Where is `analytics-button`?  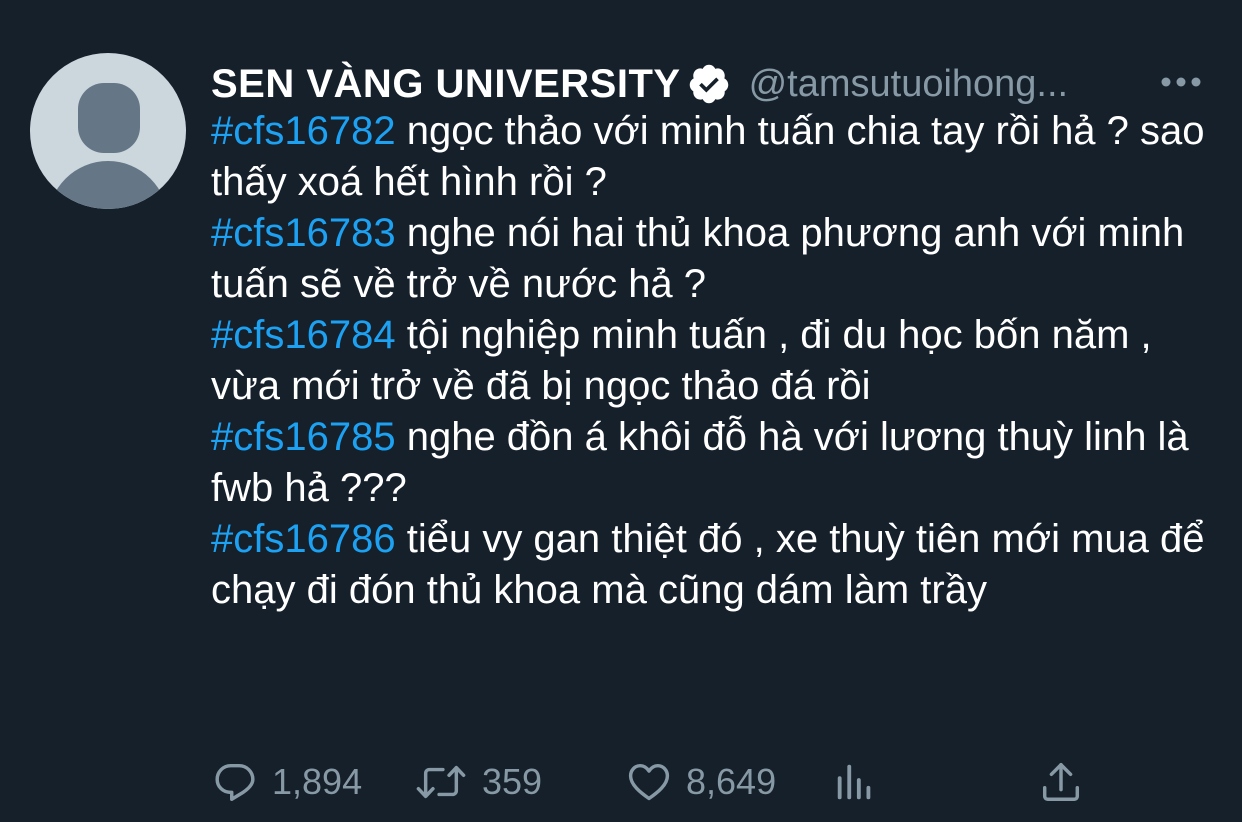 analytics-button is located at coordinates (855, 782).